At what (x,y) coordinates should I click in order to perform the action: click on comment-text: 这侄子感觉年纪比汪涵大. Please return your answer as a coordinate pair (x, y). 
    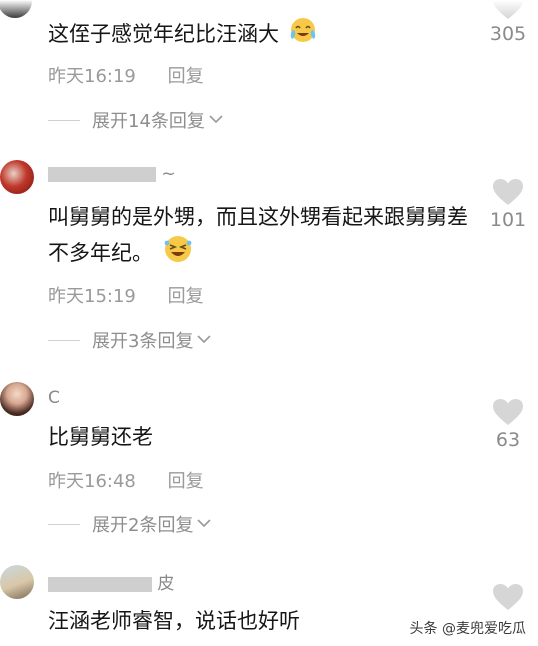
    Looking at the image, I should click on (258, 35).